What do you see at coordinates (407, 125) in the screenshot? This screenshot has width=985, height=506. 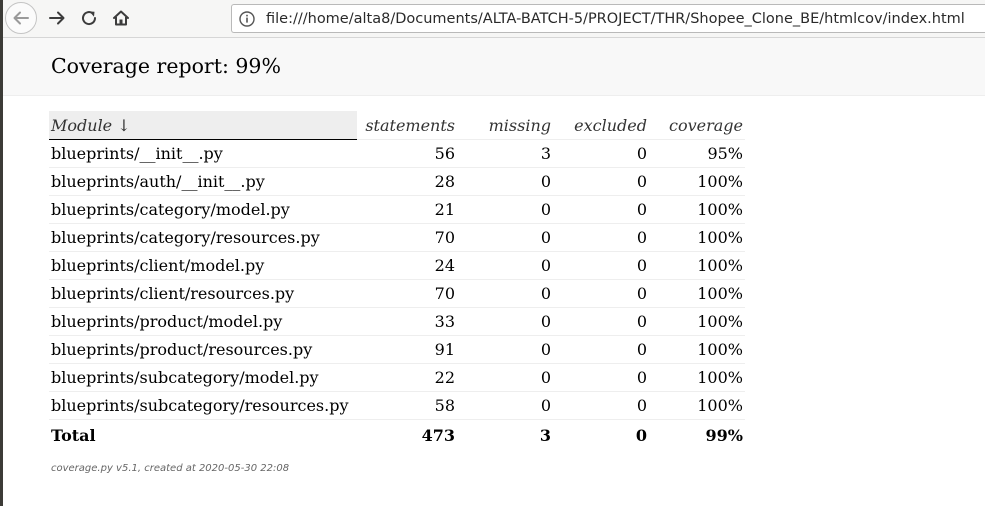 I see `column-header-statements: statements` at bounding box center [407, 125].